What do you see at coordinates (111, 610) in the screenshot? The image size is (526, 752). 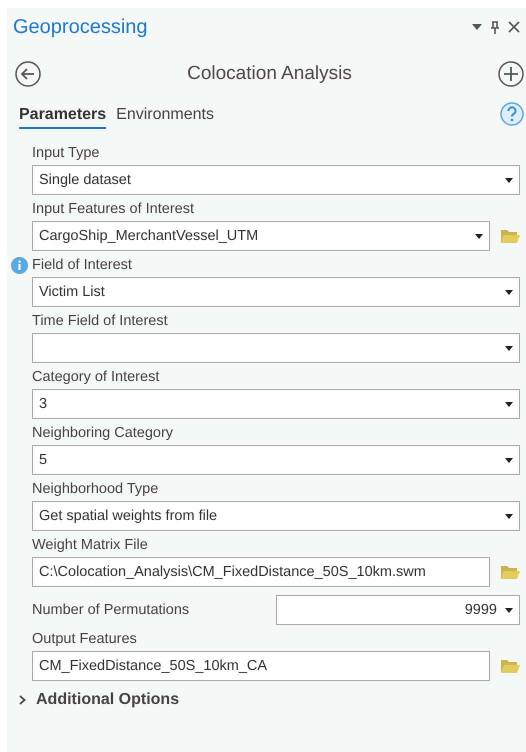 I see `parameter-label: Number of Permutations` at bounding box center [111, 610].